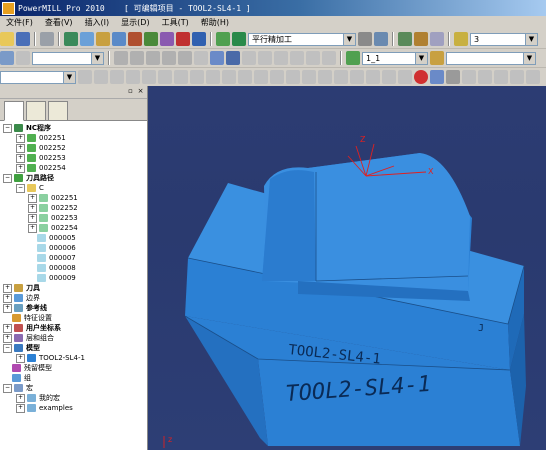  I want to click on toolpath-icon, so click(239, 39).